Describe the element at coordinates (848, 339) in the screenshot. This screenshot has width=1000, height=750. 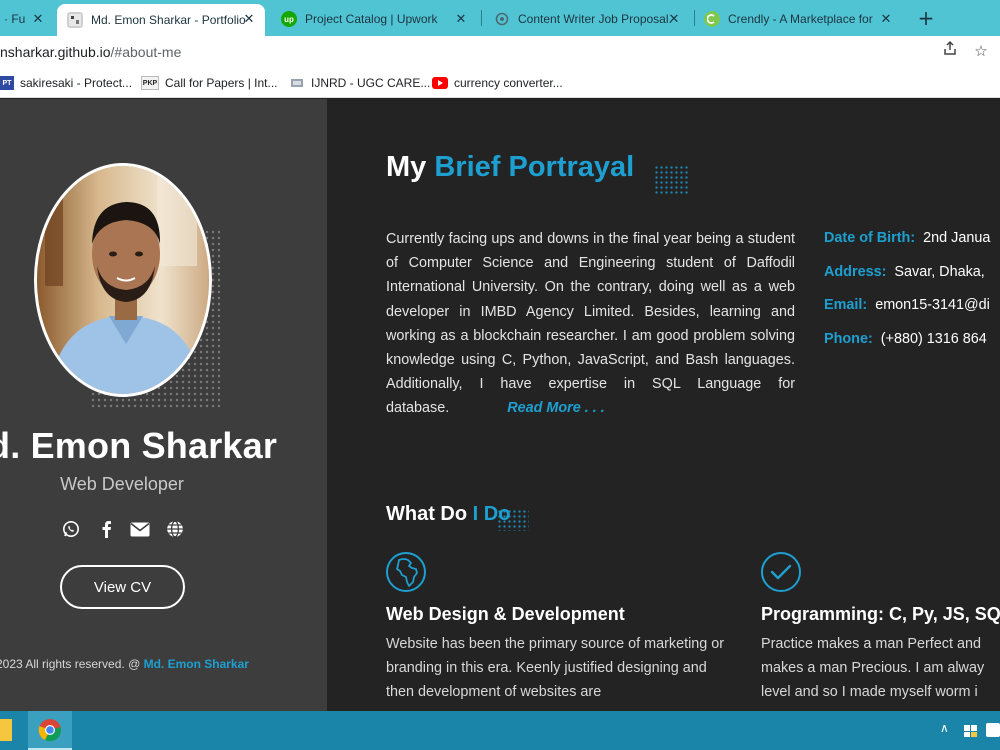
I see `info-label: Phone:` at that location.